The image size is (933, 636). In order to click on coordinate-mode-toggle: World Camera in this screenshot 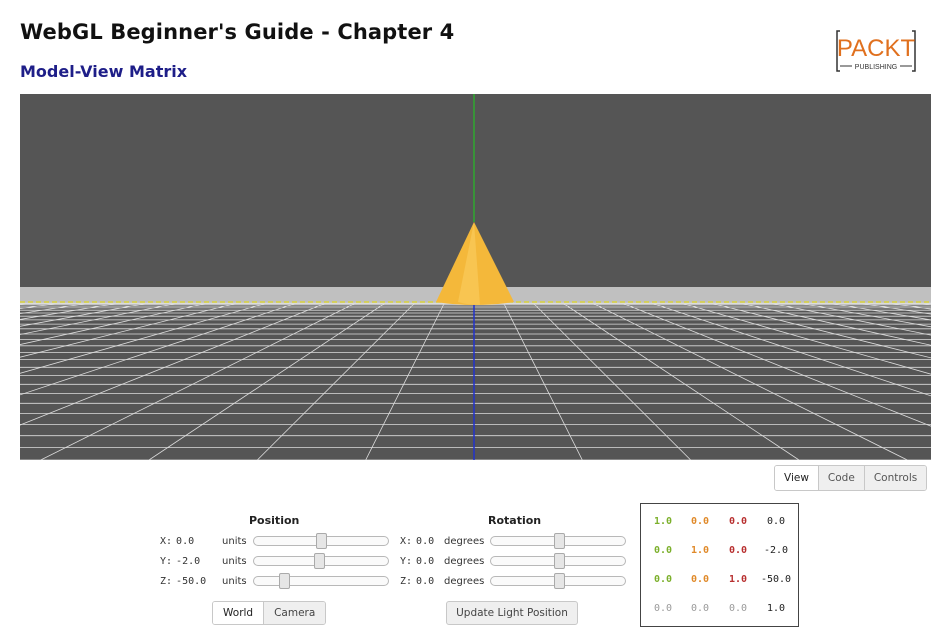, I will do `click(269, 613)`.